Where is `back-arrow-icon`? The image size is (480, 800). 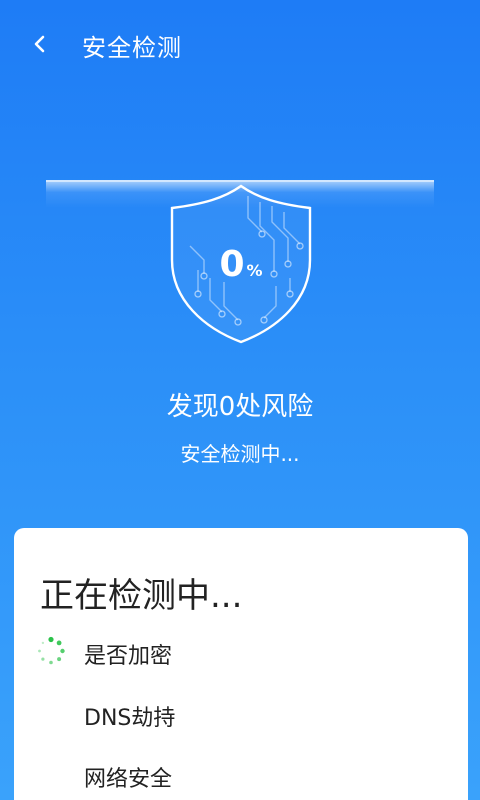 back-arrow-icon is located at coordinates (39, 44).